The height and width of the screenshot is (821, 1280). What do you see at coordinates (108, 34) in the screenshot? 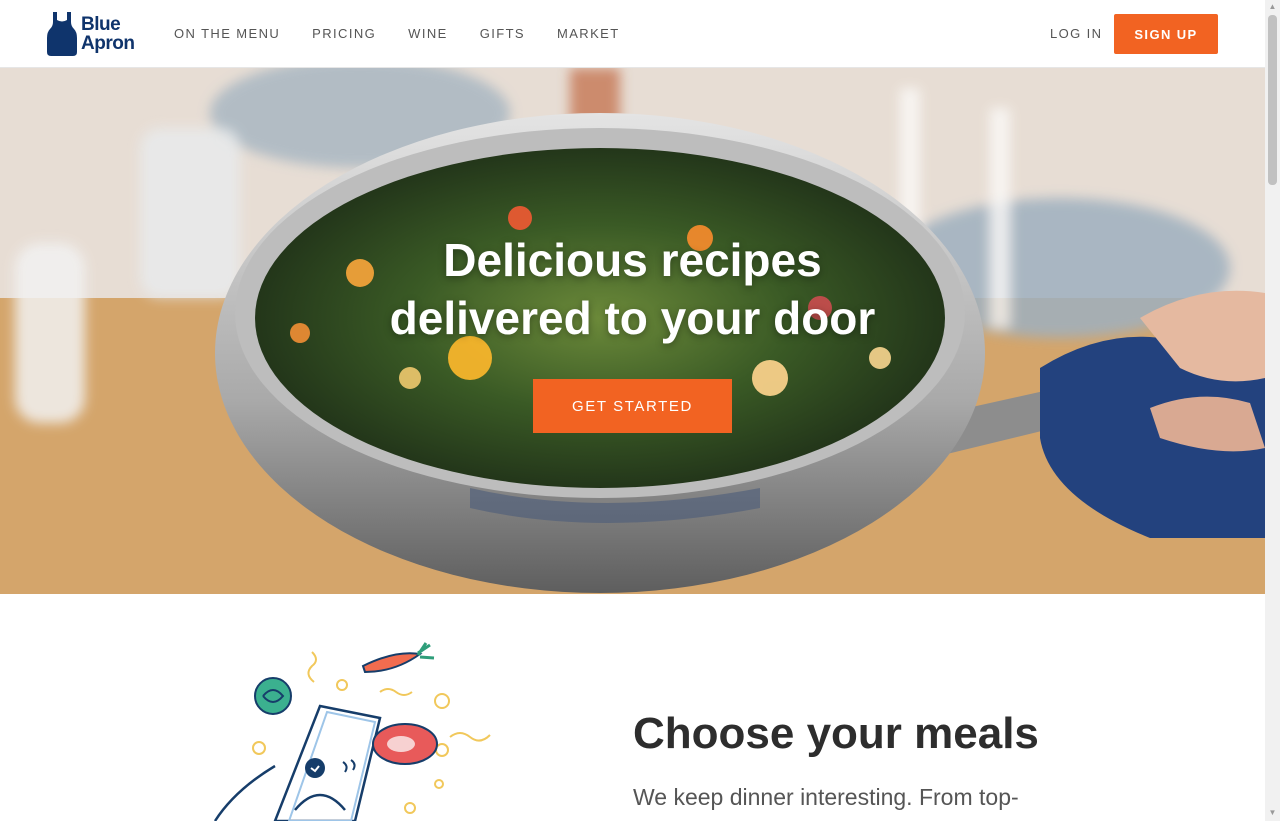
I see `brand-wordmark: Blue Apron` at bounding box center [108, 34].